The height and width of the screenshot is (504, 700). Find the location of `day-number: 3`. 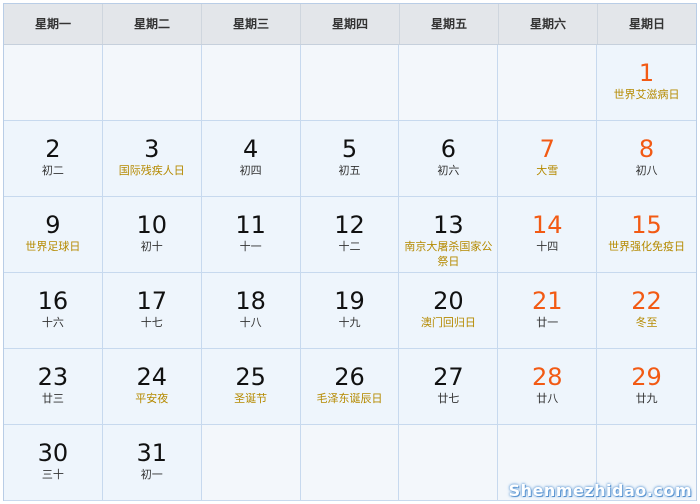

day-number: 3 is located at coordinates (152, 149).